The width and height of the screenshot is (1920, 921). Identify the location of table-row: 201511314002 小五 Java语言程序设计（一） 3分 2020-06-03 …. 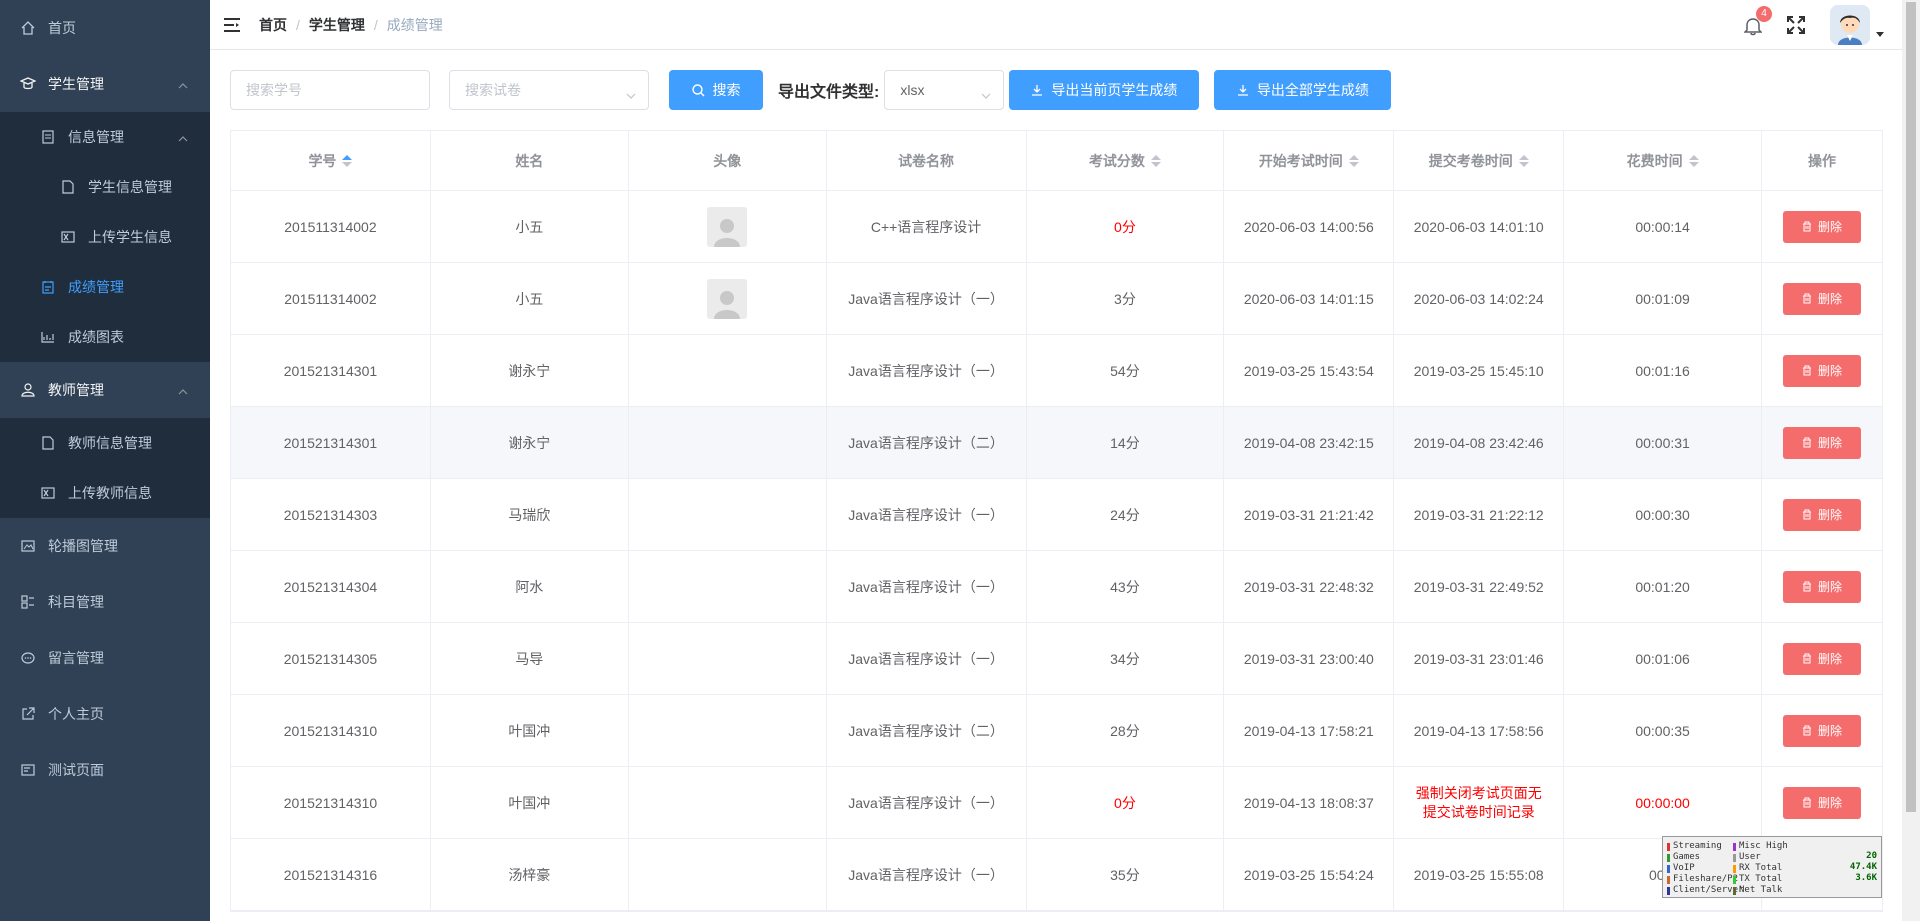
(1057, 299).